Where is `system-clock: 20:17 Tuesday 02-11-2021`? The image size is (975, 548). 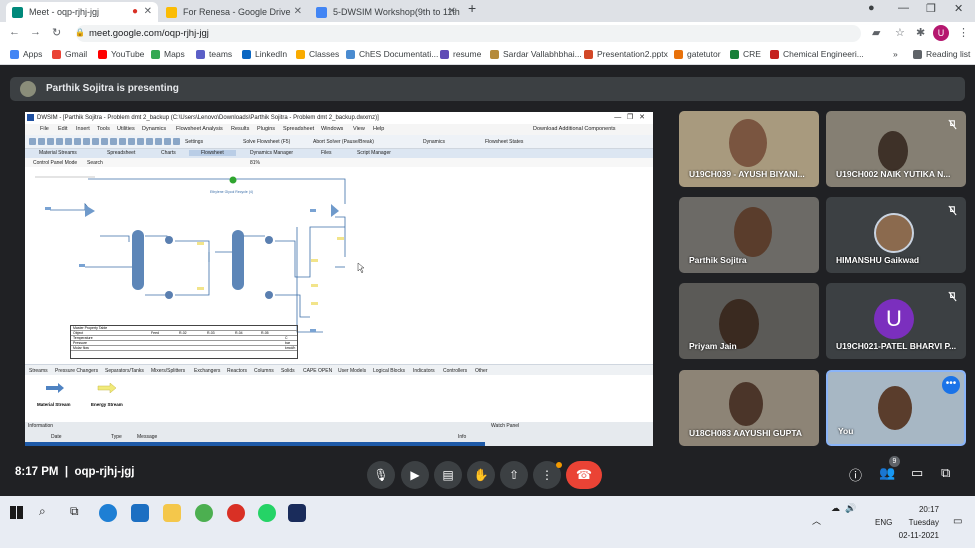
system-clock: 20:17 Tuesday 02-11-2021 is located at coordinates (919, 522).